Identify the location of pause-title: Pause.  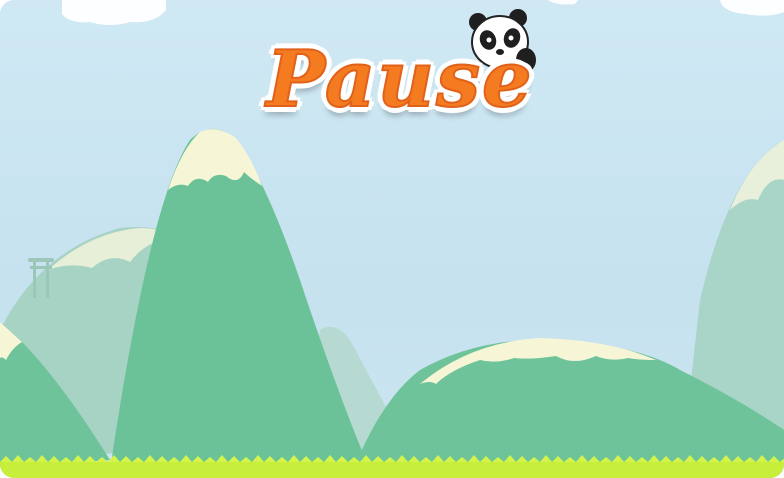
(399, 79).